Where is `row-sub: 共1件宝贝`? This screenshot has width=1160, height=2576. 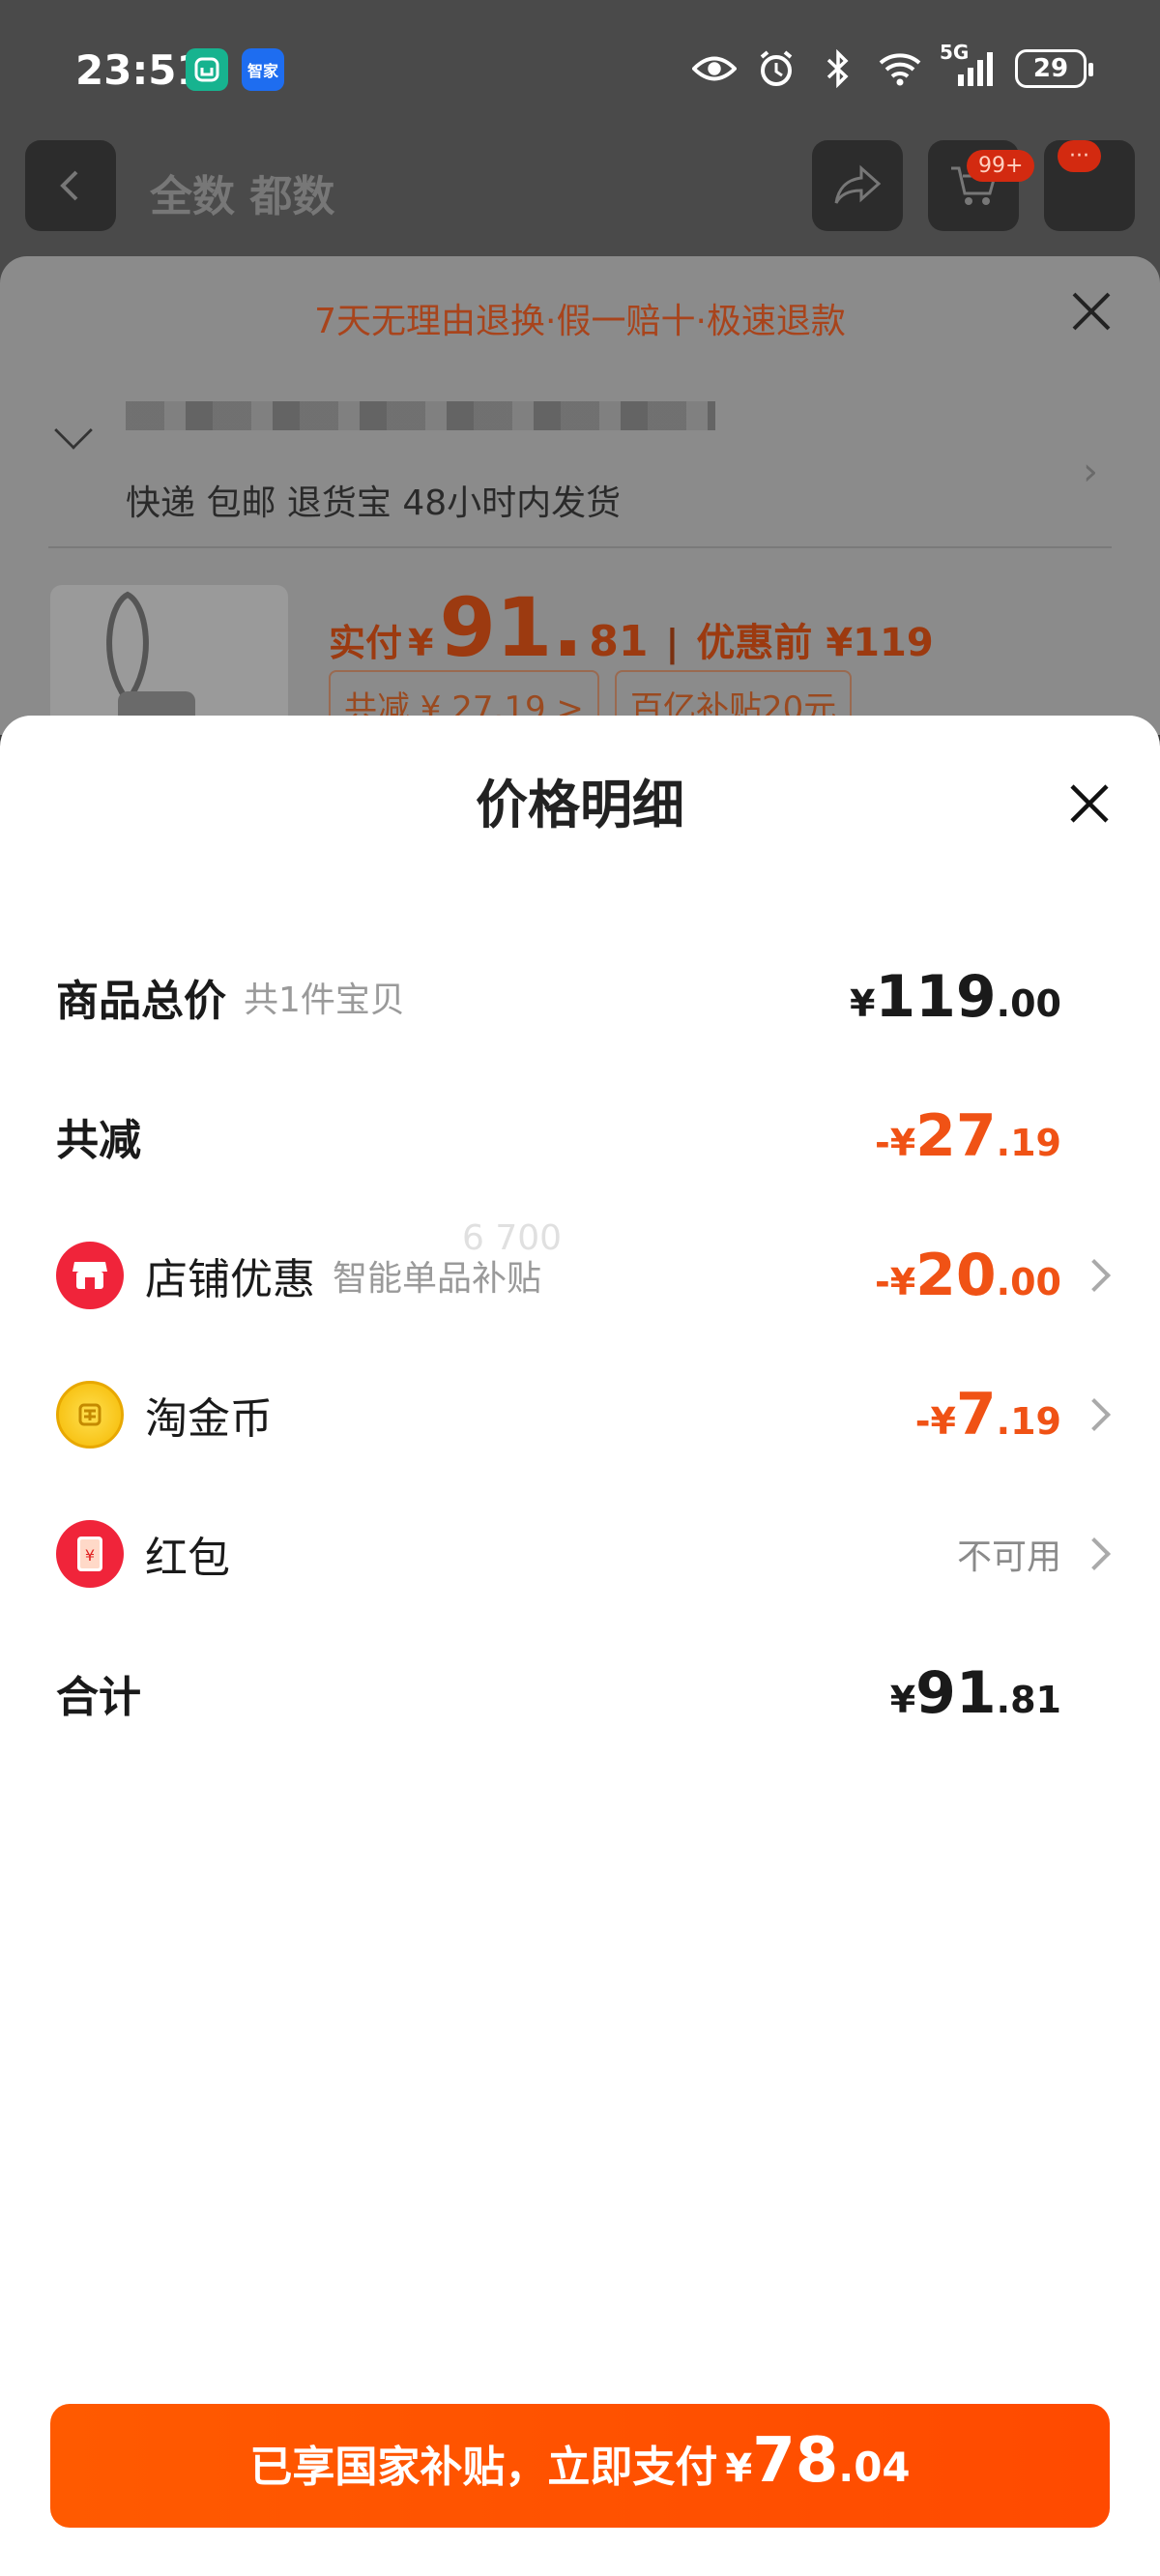 row-sub: 共1件宝贝 is located at coordinates (325, 1000).